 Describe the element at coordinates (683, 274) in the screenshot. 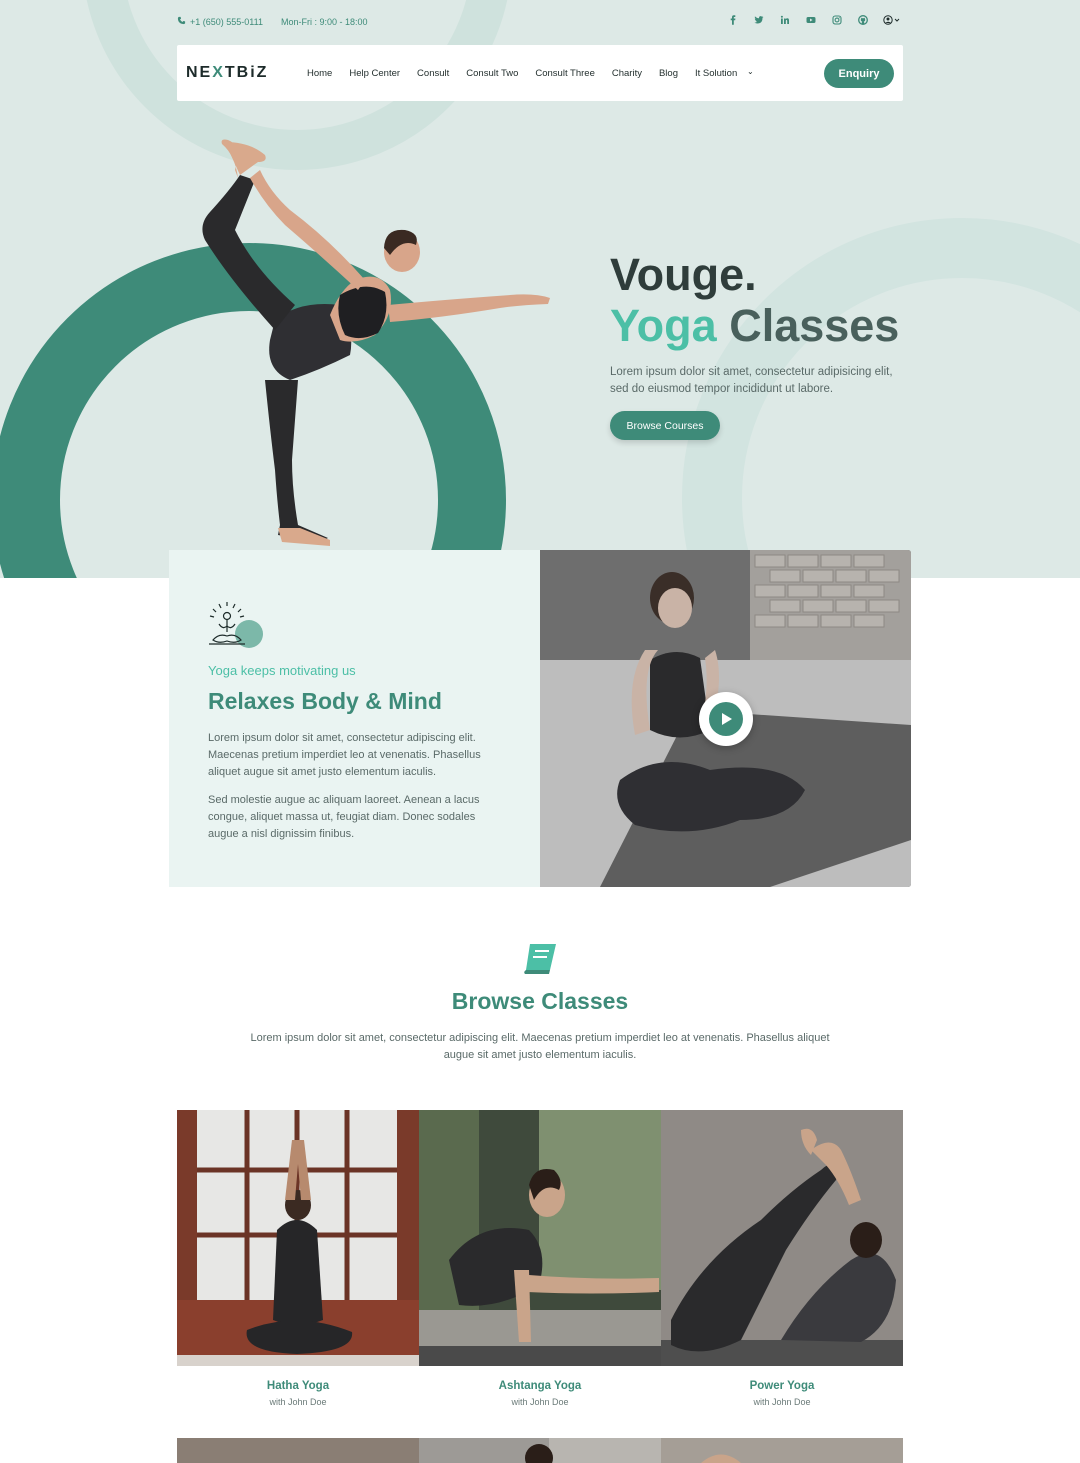

I see `hero-title-line1: Vouge.` at that location.